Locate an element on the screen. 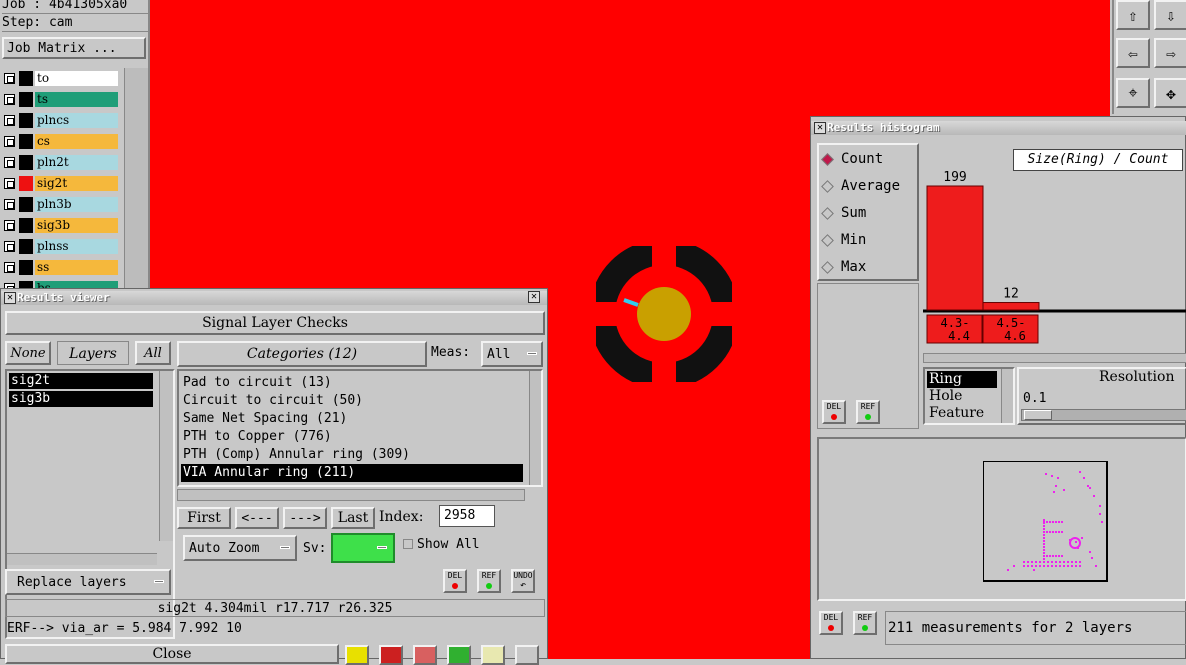 The width and height of the screenshot is (1186, 665). categories-header-button: Categories (12) is located at coordinates (302, 354).